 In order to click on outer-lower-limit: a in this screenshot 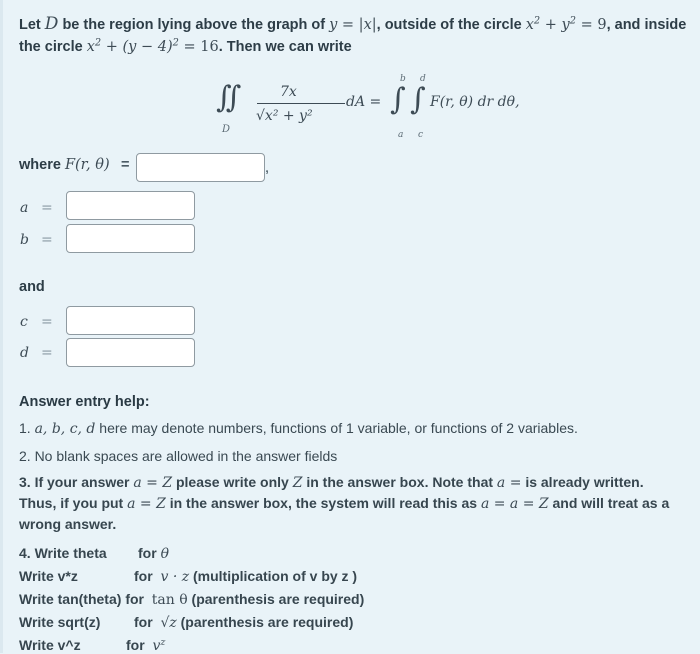, I will do `click(401, 135)`.